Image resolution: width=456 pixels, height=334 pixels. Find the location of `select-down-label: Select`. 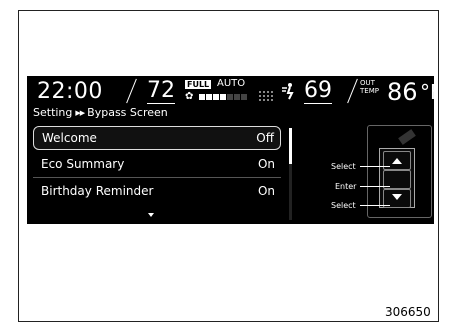

select-down-label: Select is located at coordinates (343, 205).